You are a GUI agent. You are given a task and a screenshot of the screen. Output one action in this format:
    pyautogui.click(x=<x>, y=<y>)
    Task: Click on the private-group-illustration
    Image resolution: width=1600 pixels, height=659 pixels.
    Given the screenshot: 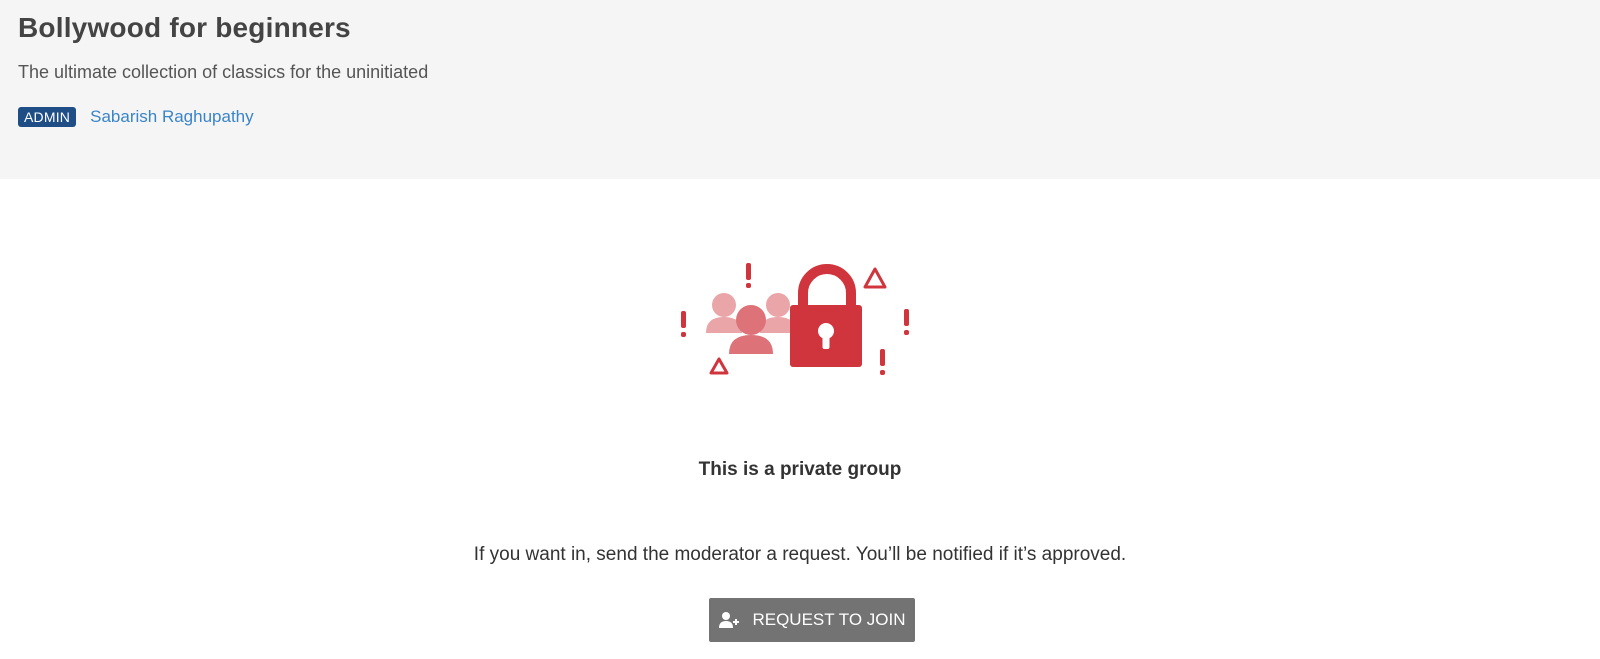 What is the action you would take?
    pyautogui.click(x=797, y=325)
    